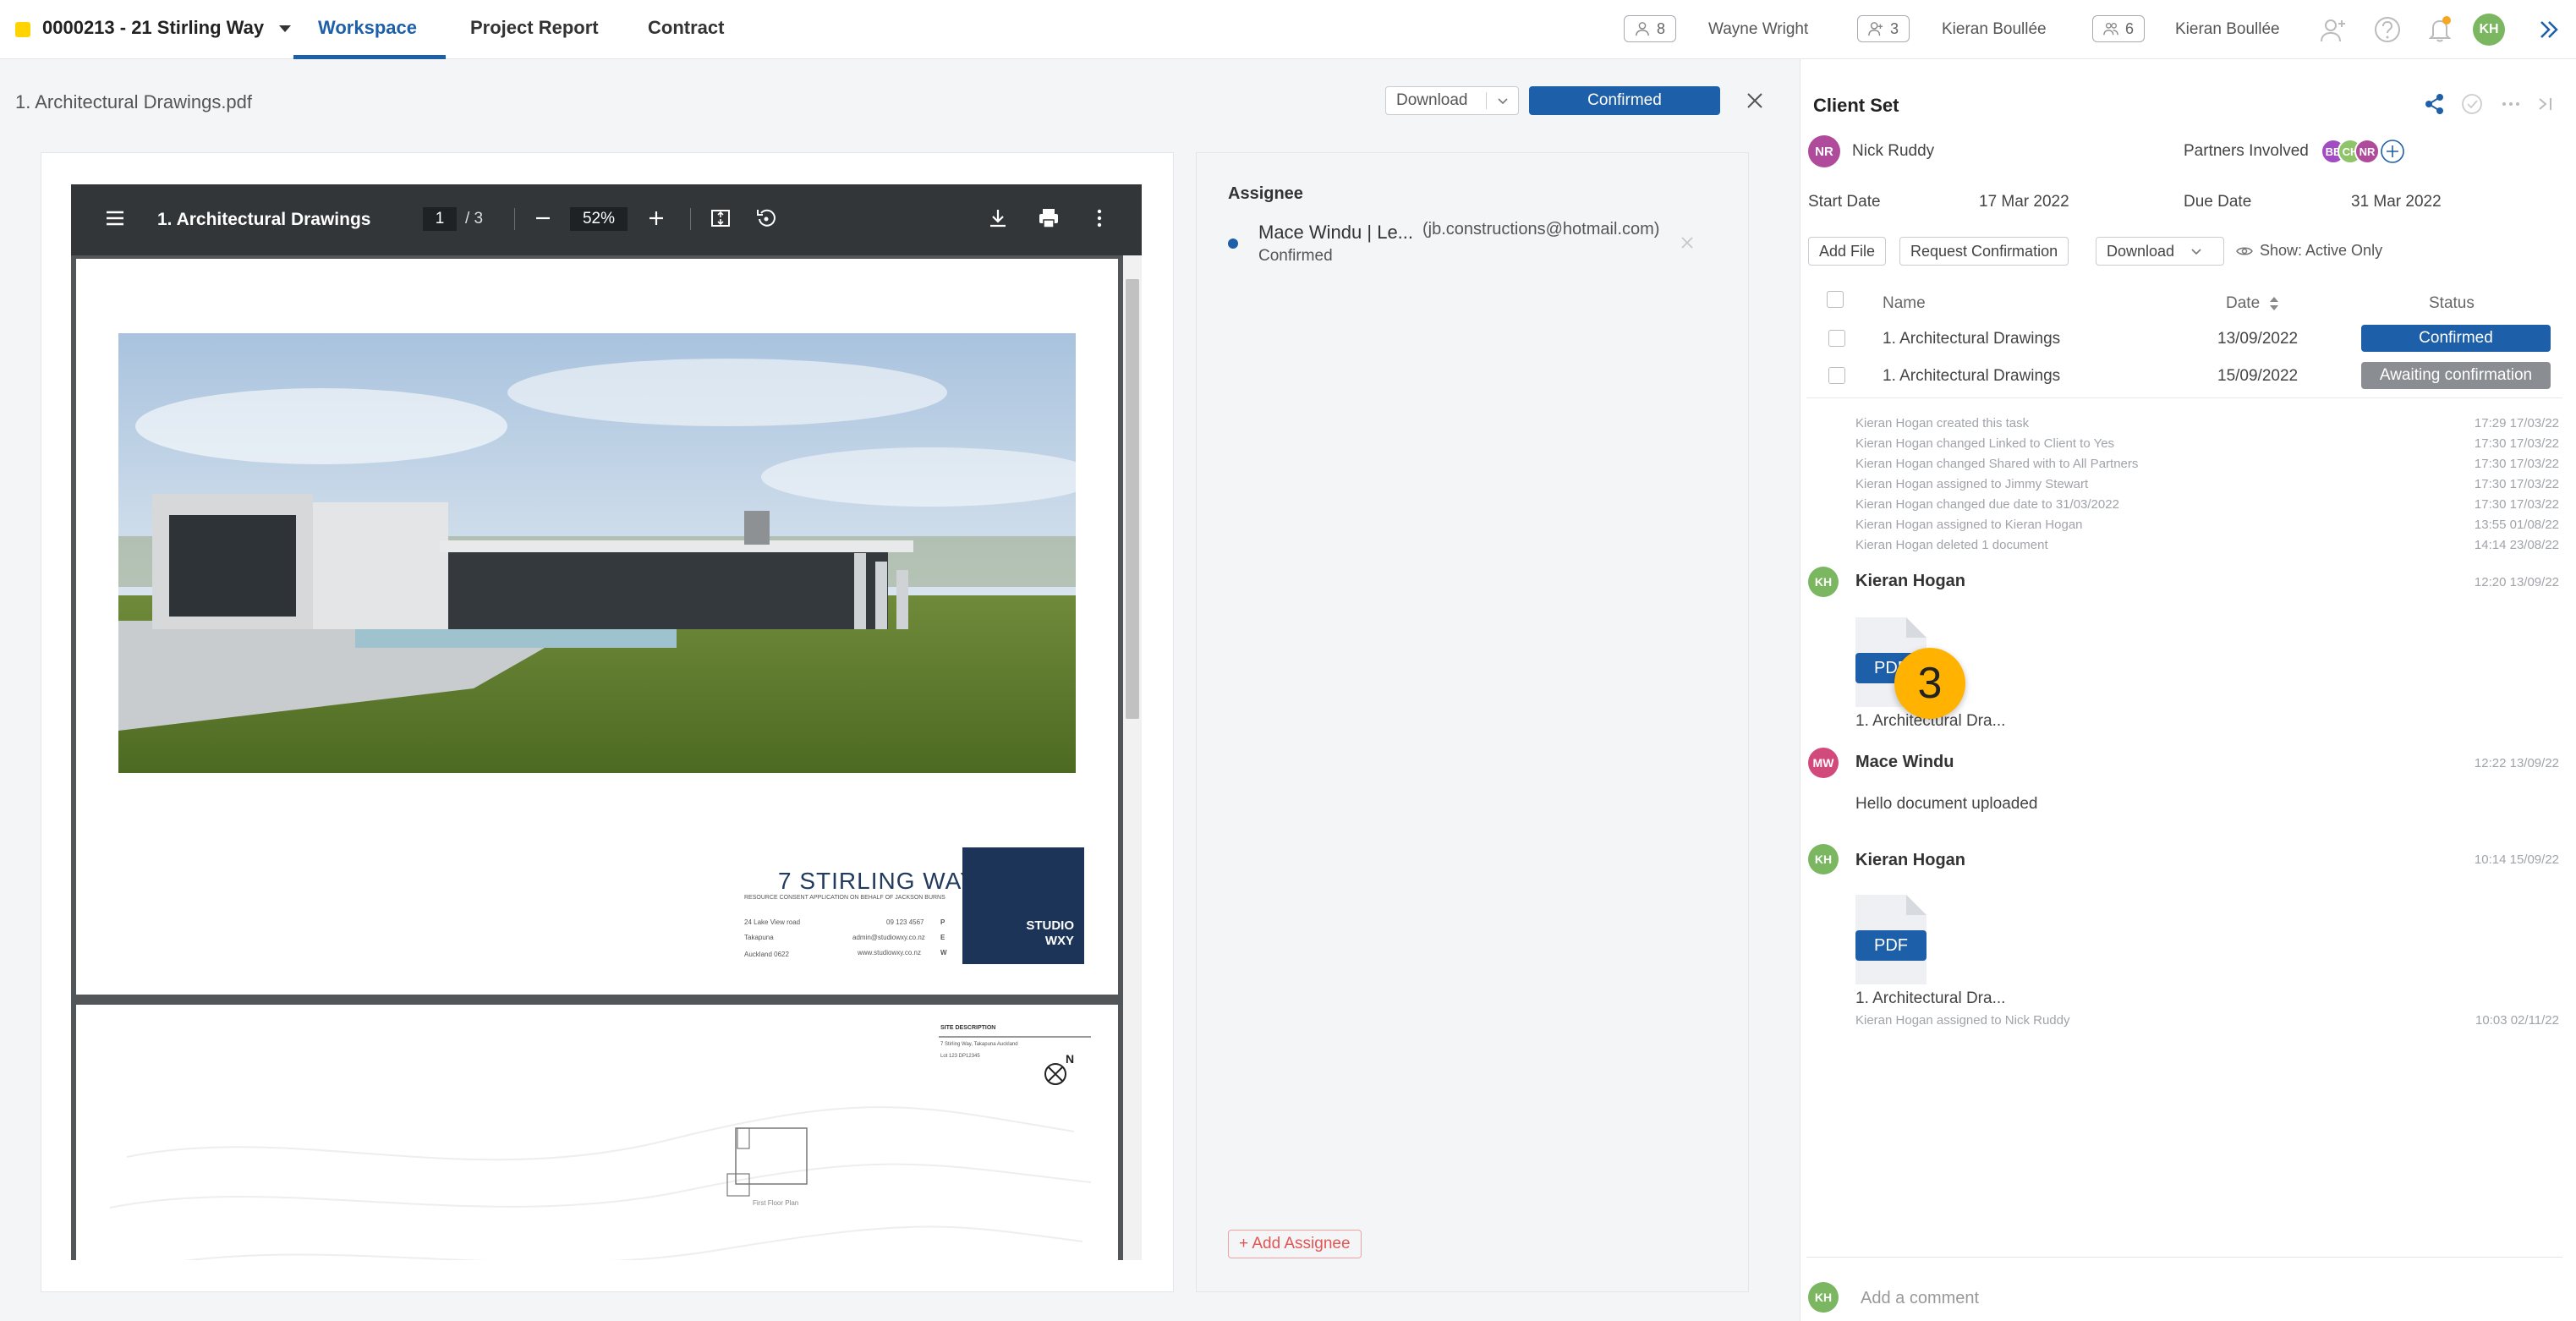  What do you see at coordinates (720, 218) in the screenshot?
I see `fit-page-icon` at bounding box center [720, 218].